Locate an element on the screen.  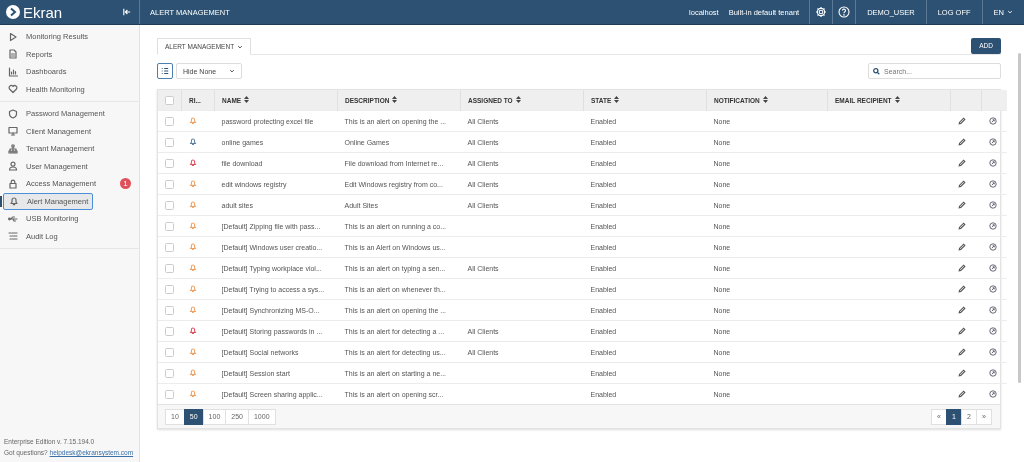
shield-icon is located at coordinates (13, 113).